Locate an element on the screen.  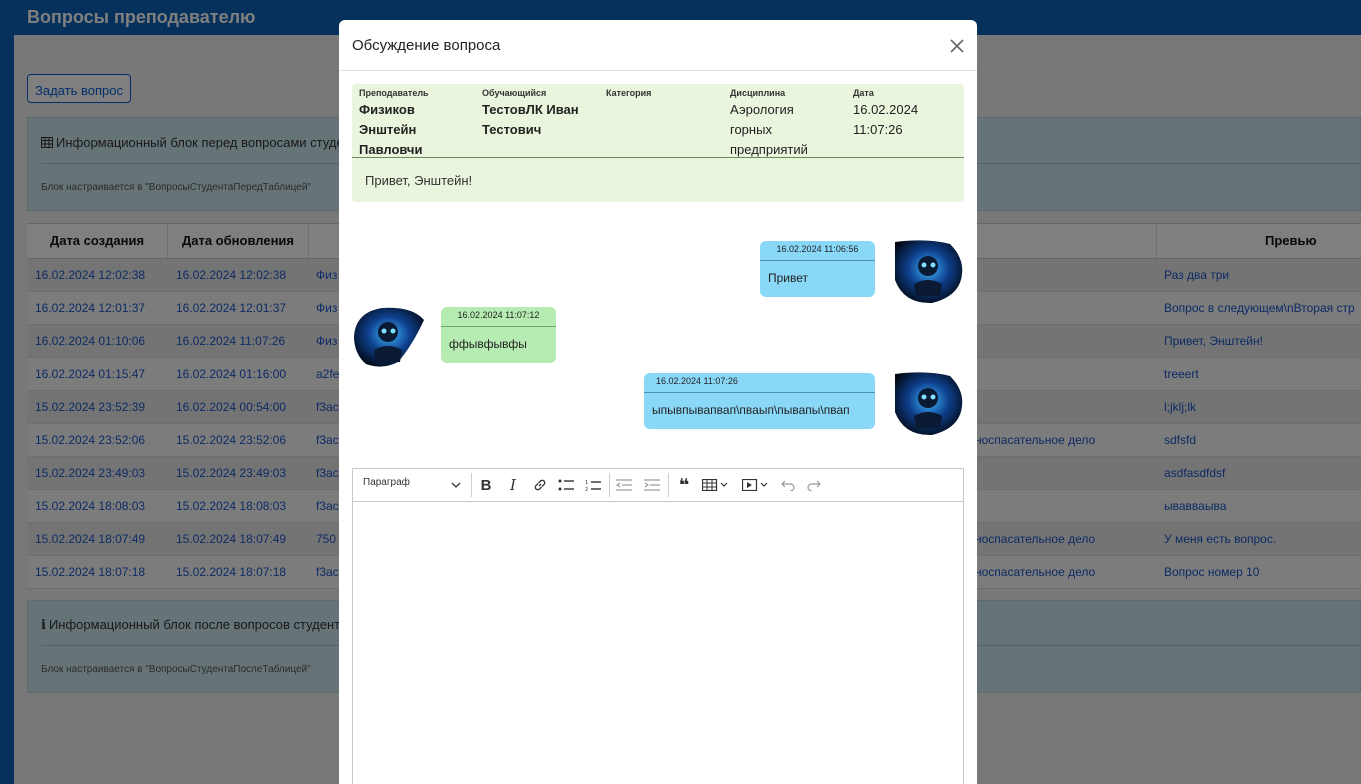
paragraph-label: Параграф is located at coordinates (386, 482).